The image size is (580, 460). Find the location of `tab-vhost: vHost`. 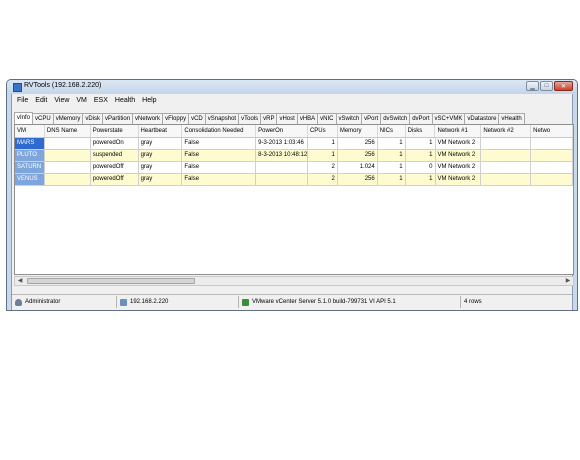

tab-vhost: vHost is located at coordinates (287, 118).